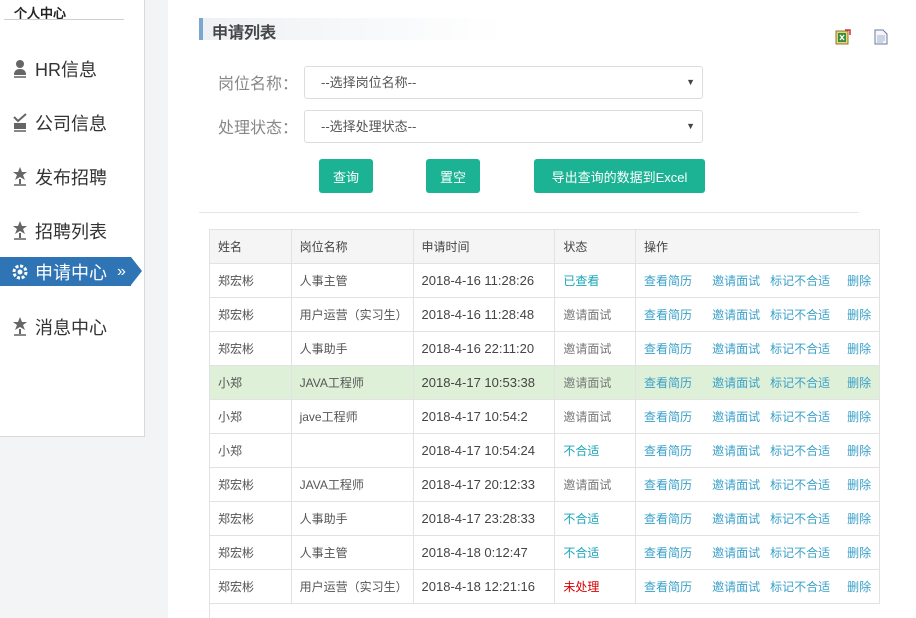 The width and height of the screenshot is (916, 618). What do you see at coordinates (595, 586) in the screenshot?
I see `status-badge: 未处理` at bounding box center [595, 586].